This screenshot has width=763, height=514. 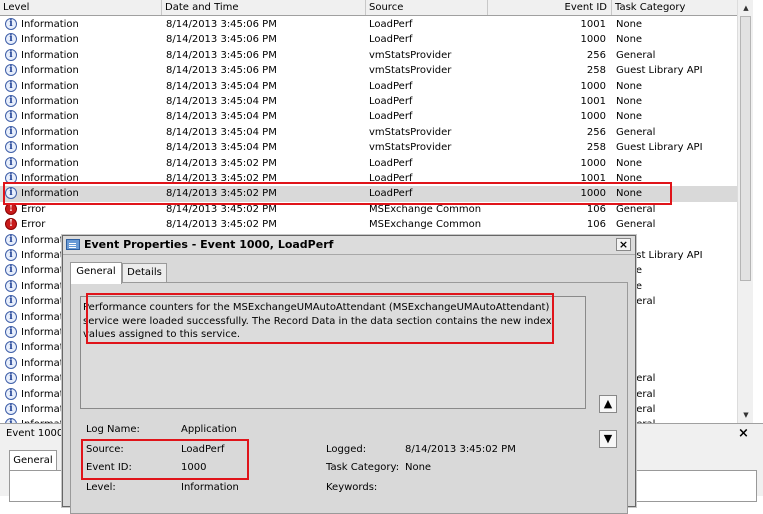 I want to click on tab-details: Details, so click(x=144, y=273).